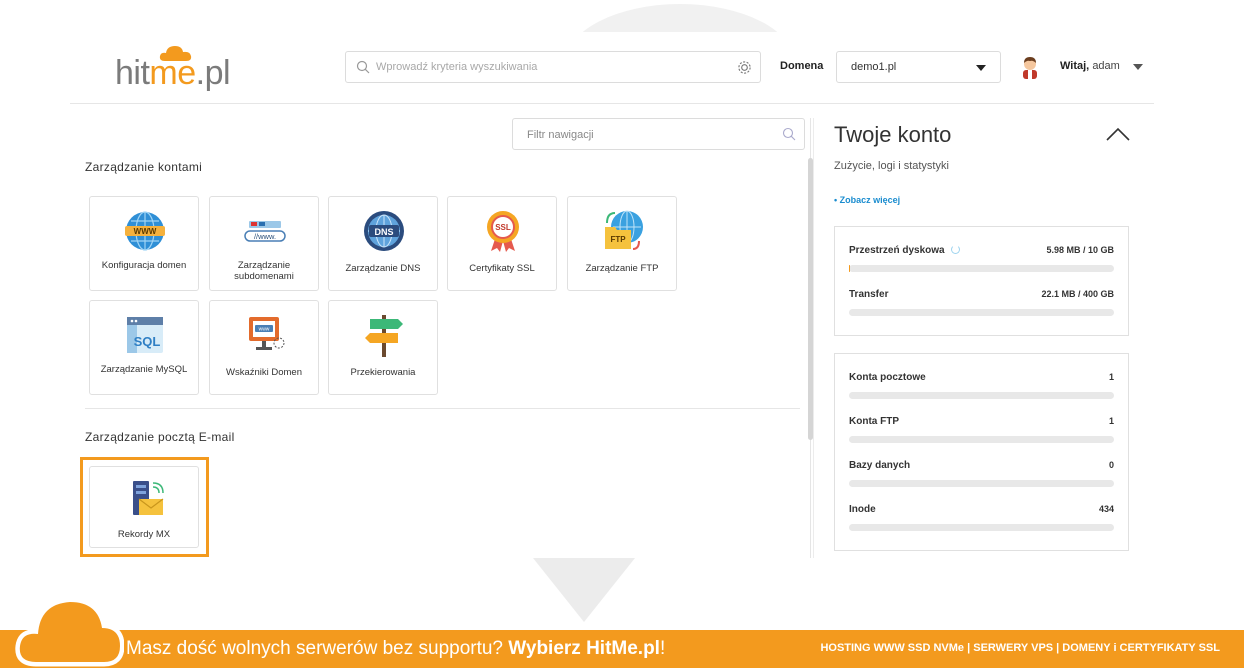  I want to click on logo-text-pl: .pl, so click(213, 73).